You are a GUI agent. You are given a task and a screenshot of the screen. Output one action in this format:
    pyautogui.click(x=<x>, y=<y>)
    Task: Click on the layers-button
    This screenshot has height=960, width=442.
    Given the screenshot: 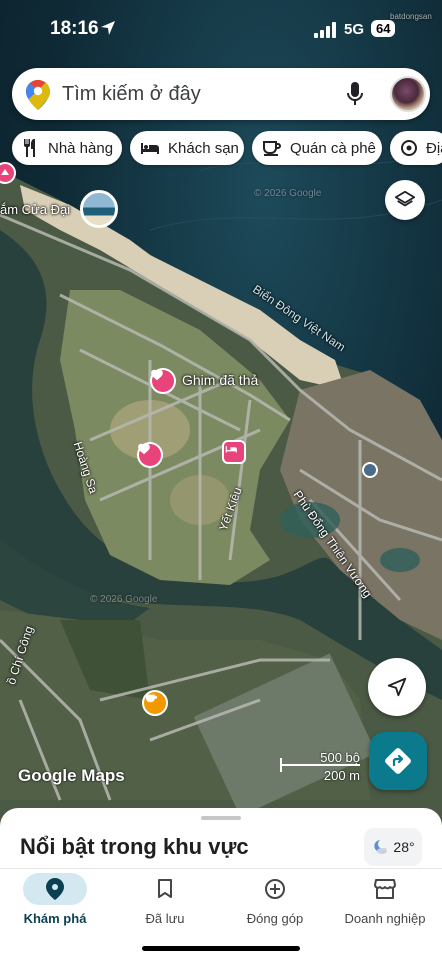 What is the action you would take?
    pyautogui.click(x=405, y=200)
    